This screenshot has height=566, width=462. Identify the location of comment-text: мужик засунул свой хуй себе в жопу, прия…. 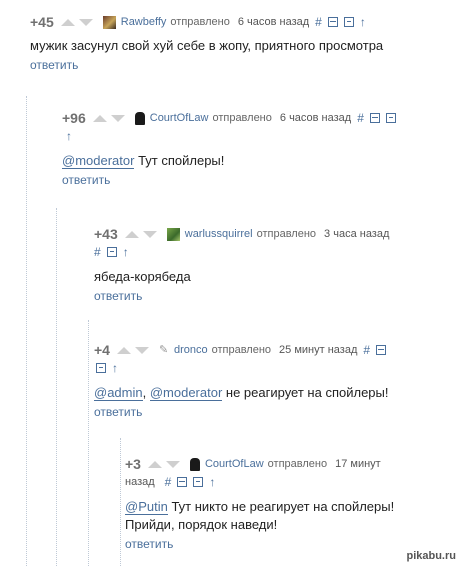
(207, 45).